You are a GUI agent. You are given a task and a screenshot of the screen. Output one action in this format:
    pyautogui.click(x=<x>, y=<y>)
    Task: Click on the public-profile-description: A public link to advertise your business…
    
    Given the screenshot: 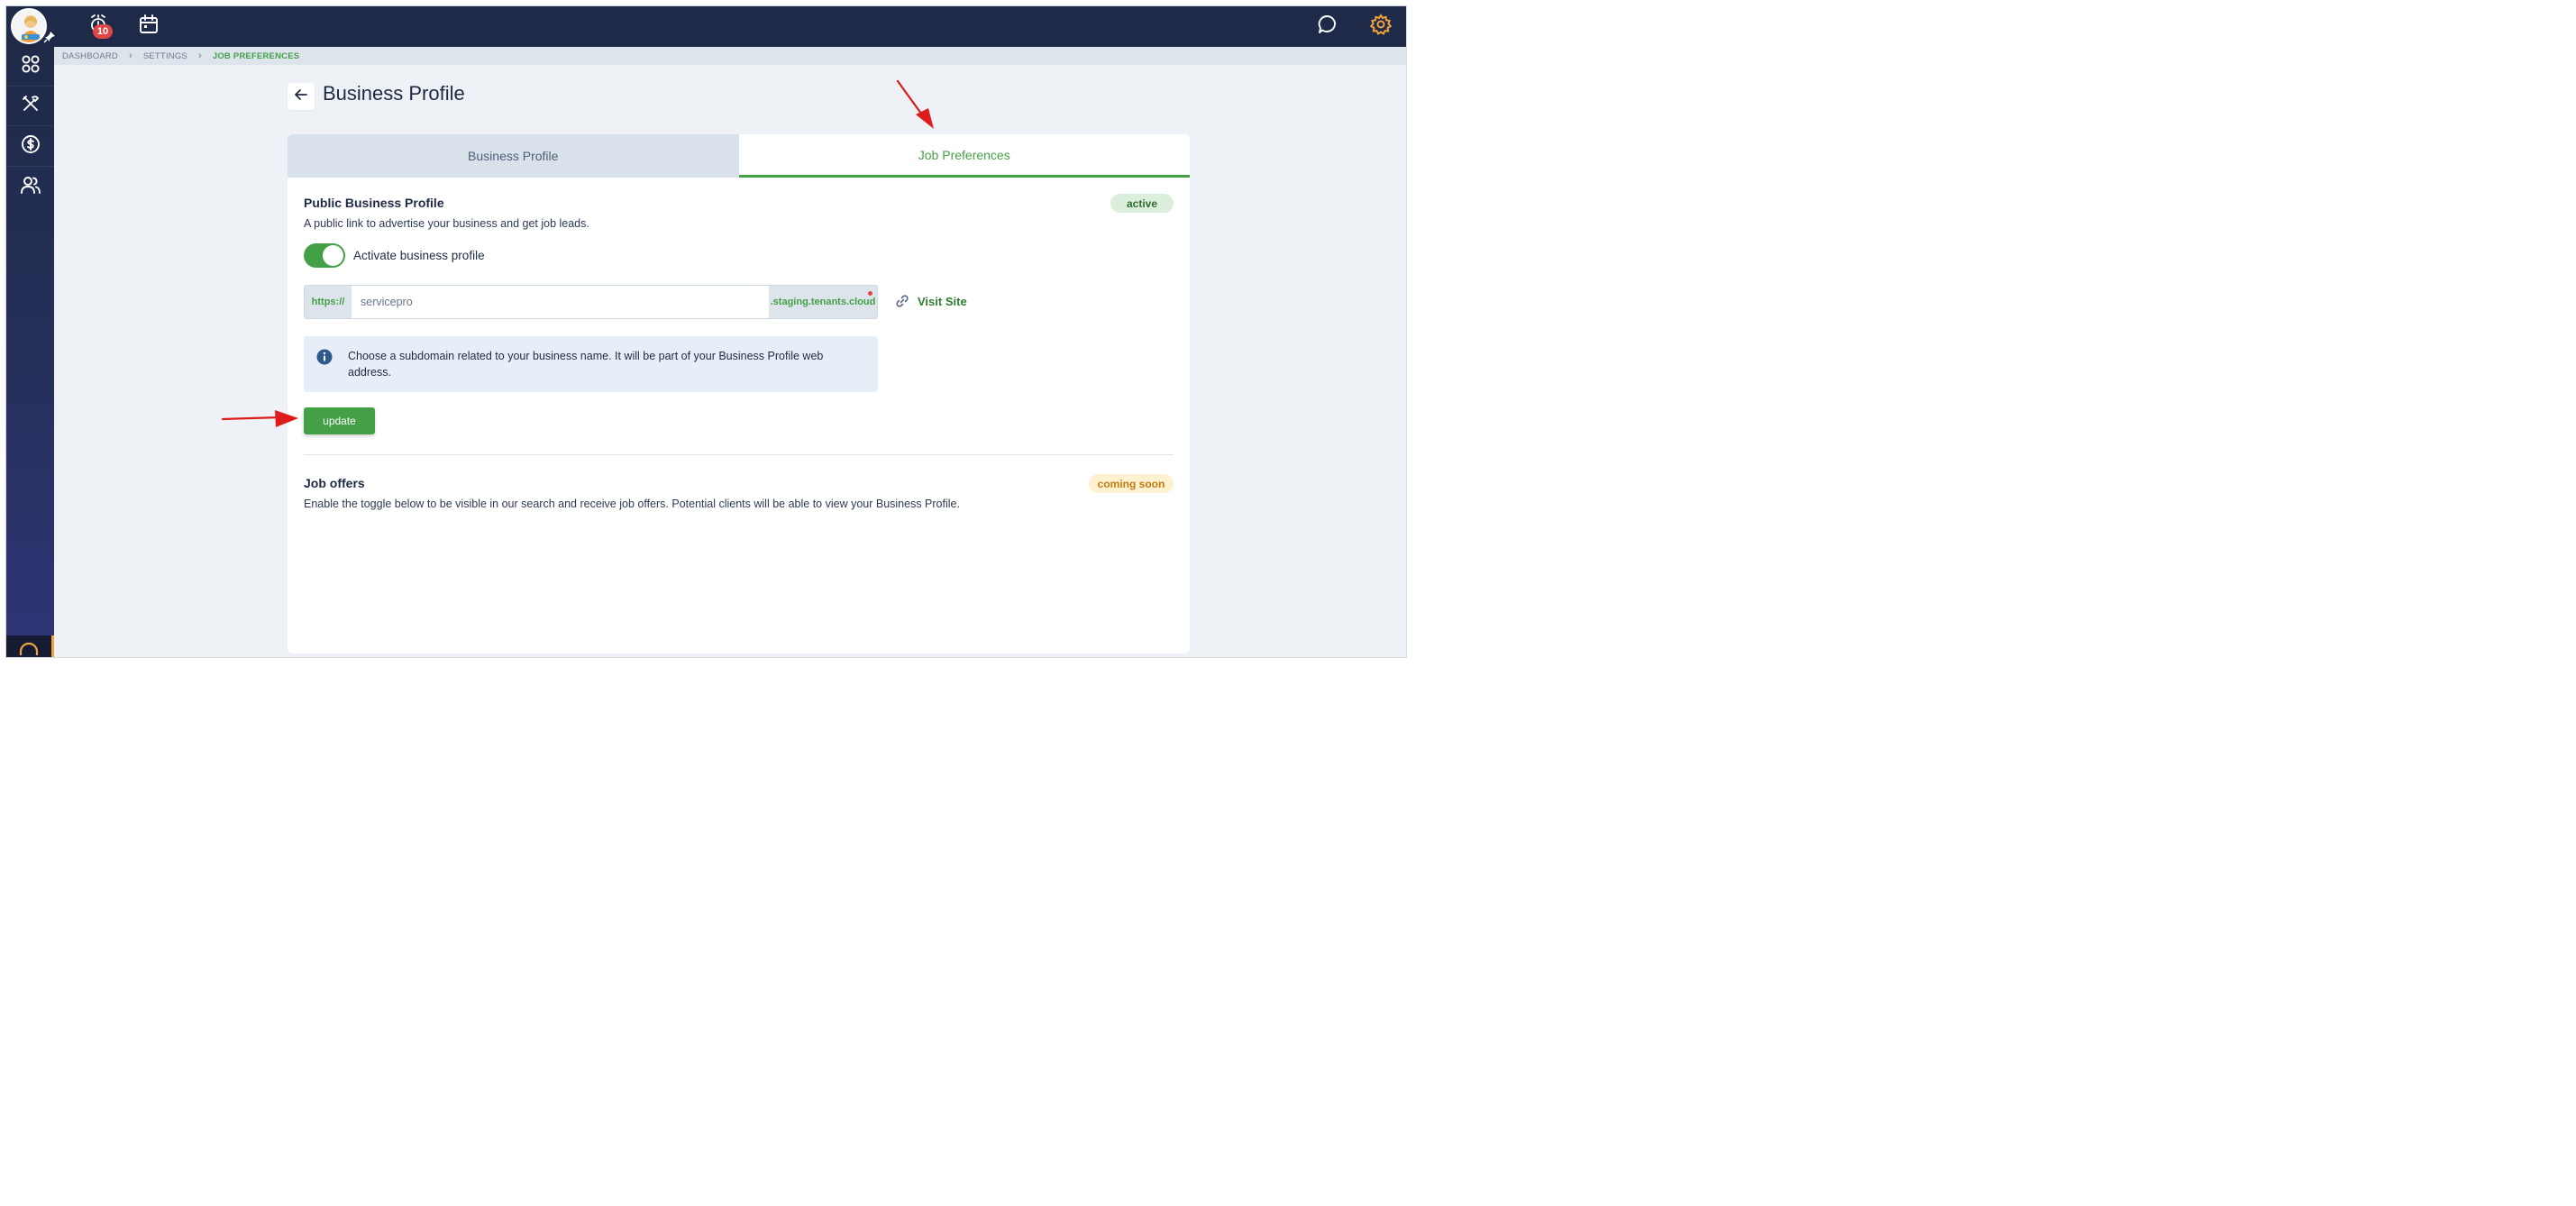 What is the action you would take?
    pyautogui.click(x=446, y=223)
    